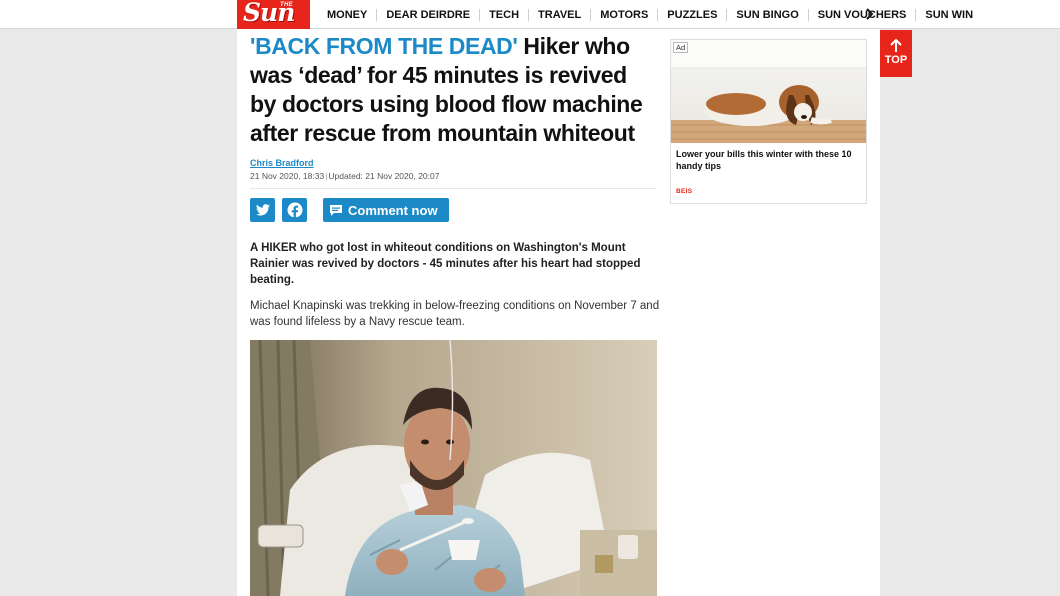 The image size is (1060, 596). What do you see at coordinates (691, 14) in the screenshot?
I see `nav-item-puzzles: PUZZLES` at bounding box center [691, 14].